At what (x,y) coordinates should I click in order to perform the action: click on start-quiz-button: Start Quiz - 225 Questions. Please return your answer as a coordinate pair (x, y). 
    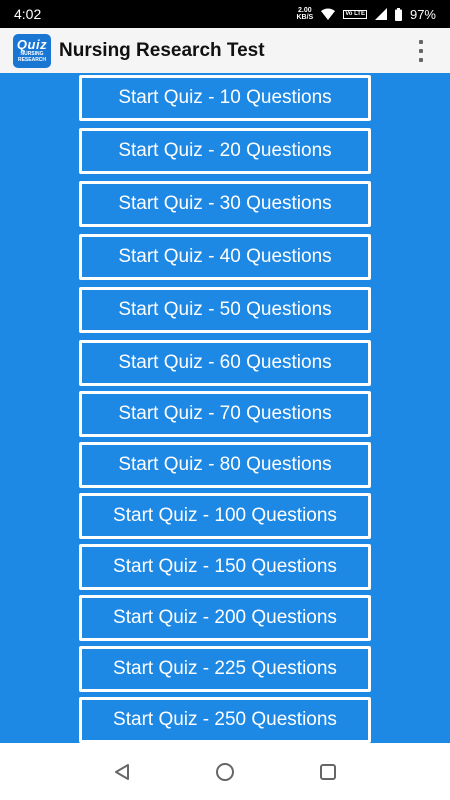
    Looking at the image, I should click on (225, 669).